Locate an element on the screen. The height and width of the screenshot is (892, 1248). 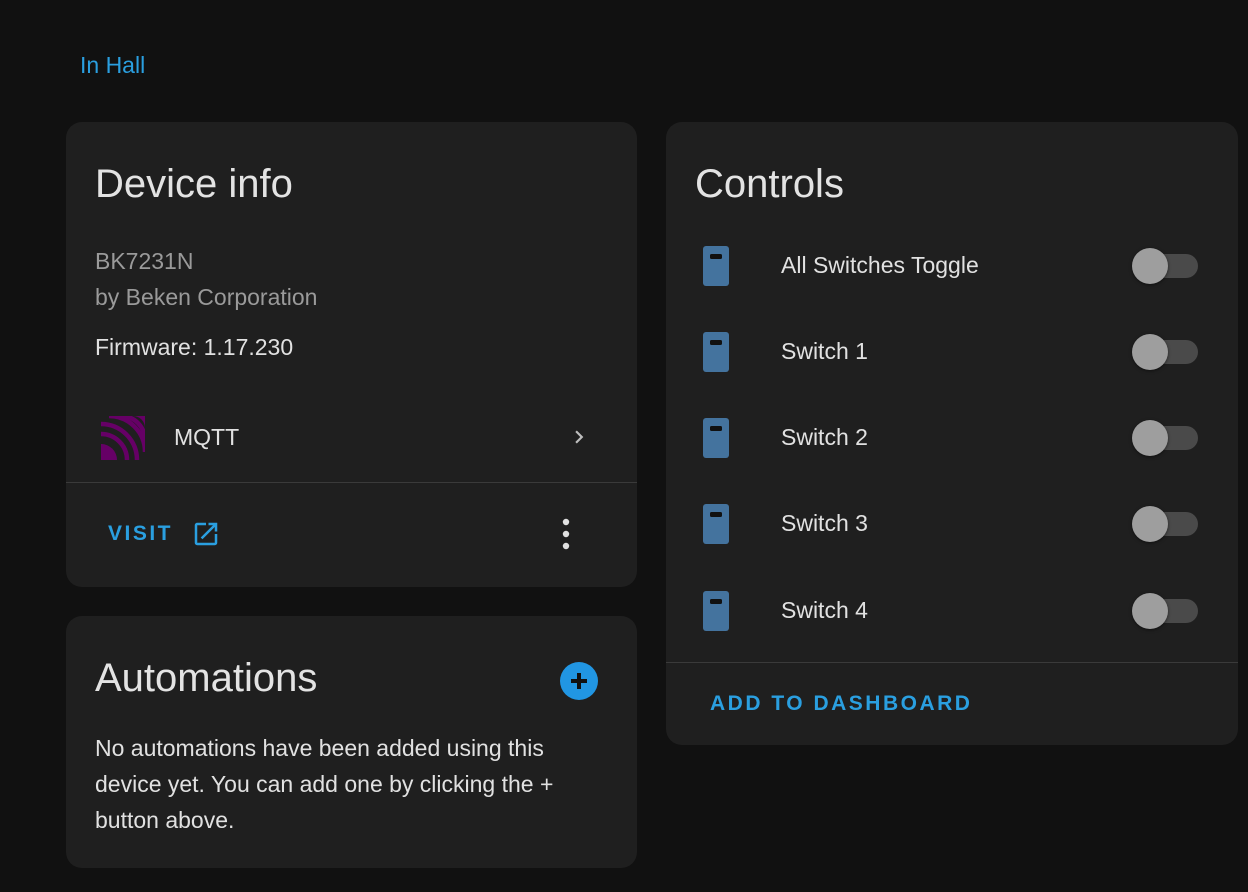
open-in-new-icon is located at coordinates (206, 534).